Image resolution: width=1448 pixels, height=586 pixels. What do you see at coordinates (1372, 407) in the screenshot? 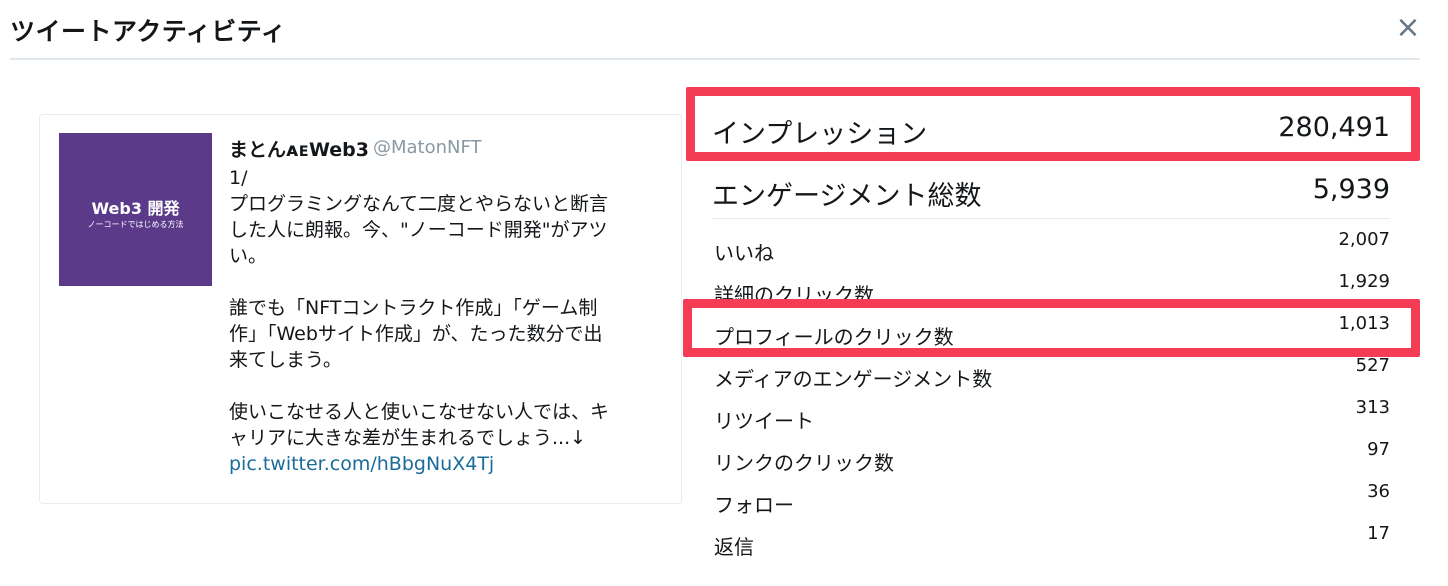
I see `stat-value: 313` at bounding box center [1372, 407].